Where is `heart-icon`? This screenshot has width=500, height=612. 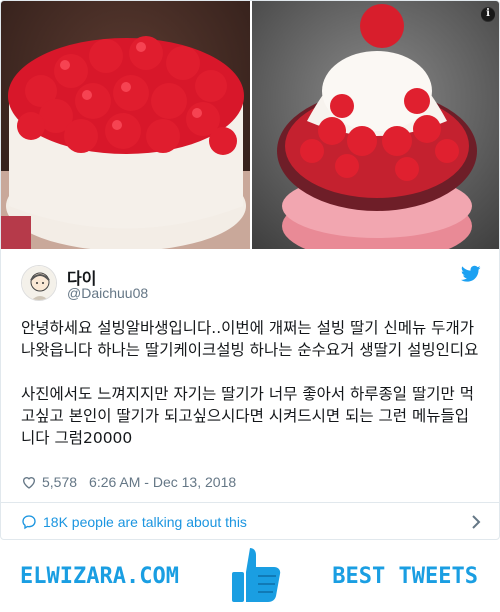
heart-icon is located at coordinates (29, 482).